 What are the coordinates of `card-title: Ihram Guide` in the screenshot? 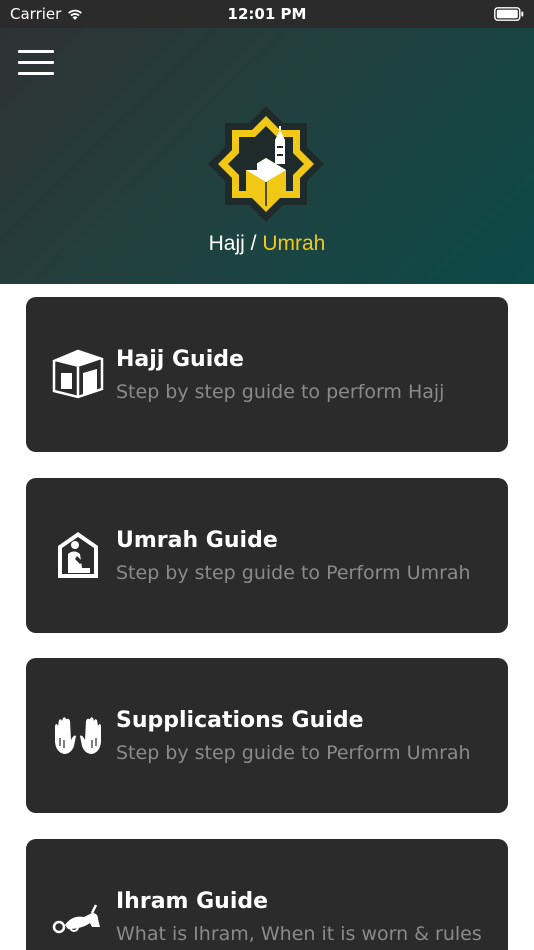 It's located at (192, 901).